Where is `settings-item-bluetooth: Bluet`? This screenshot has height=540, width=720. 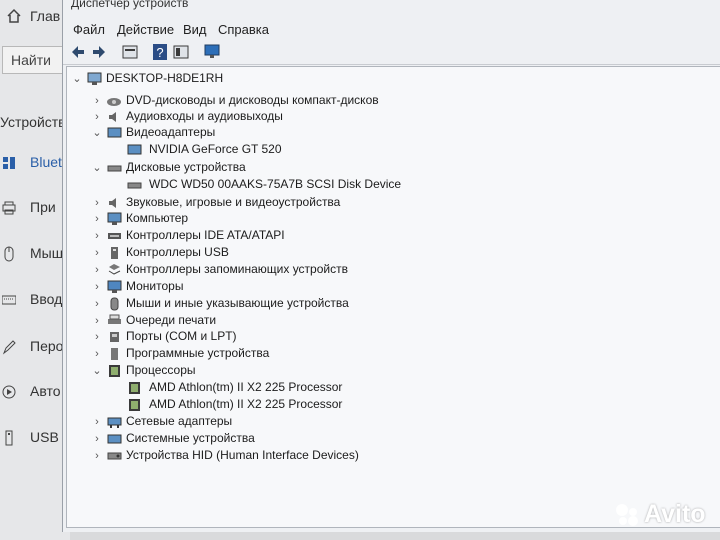
settings-item-bluetooth: Bluet is located at coordinates (35, 164).